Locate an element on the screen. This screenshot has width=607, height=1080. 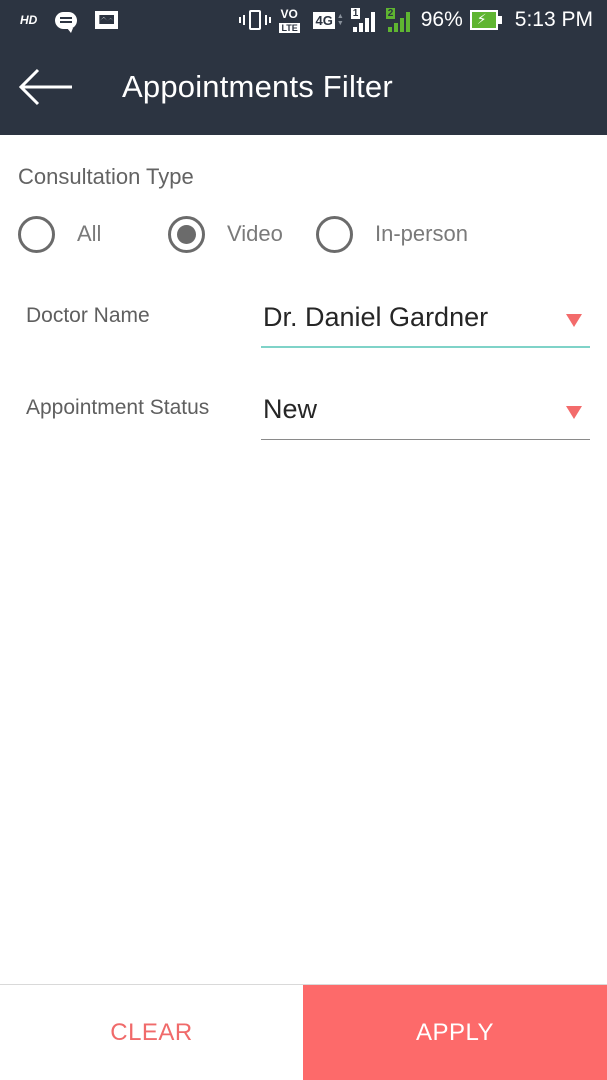
doctor-name-dropdown: Dr. Daniel Gardner is located at coordinates (425, 325).